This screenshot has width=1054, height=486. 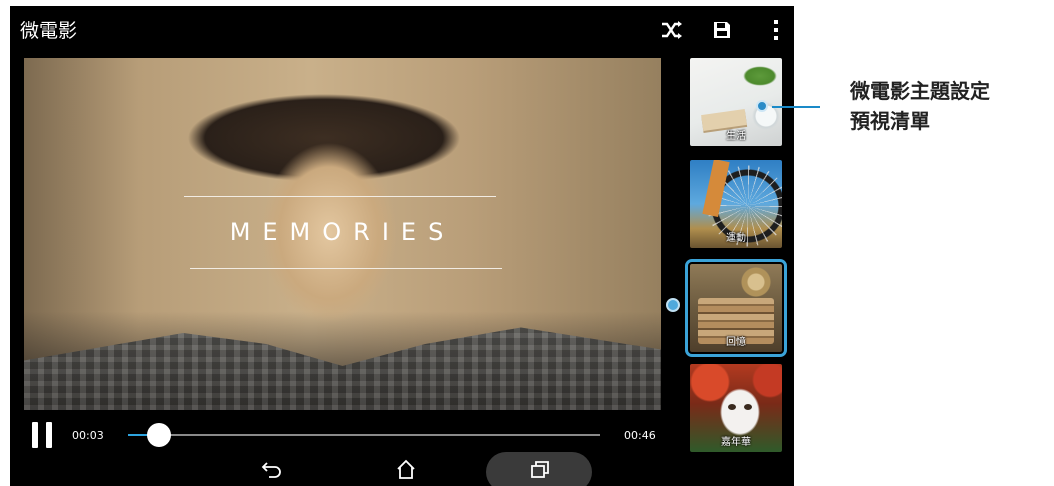 What do you see at coordinates (890, 121) in the screenshot?
I see `annotation-line-2: 預視清單` at bounding box center [890, 121].